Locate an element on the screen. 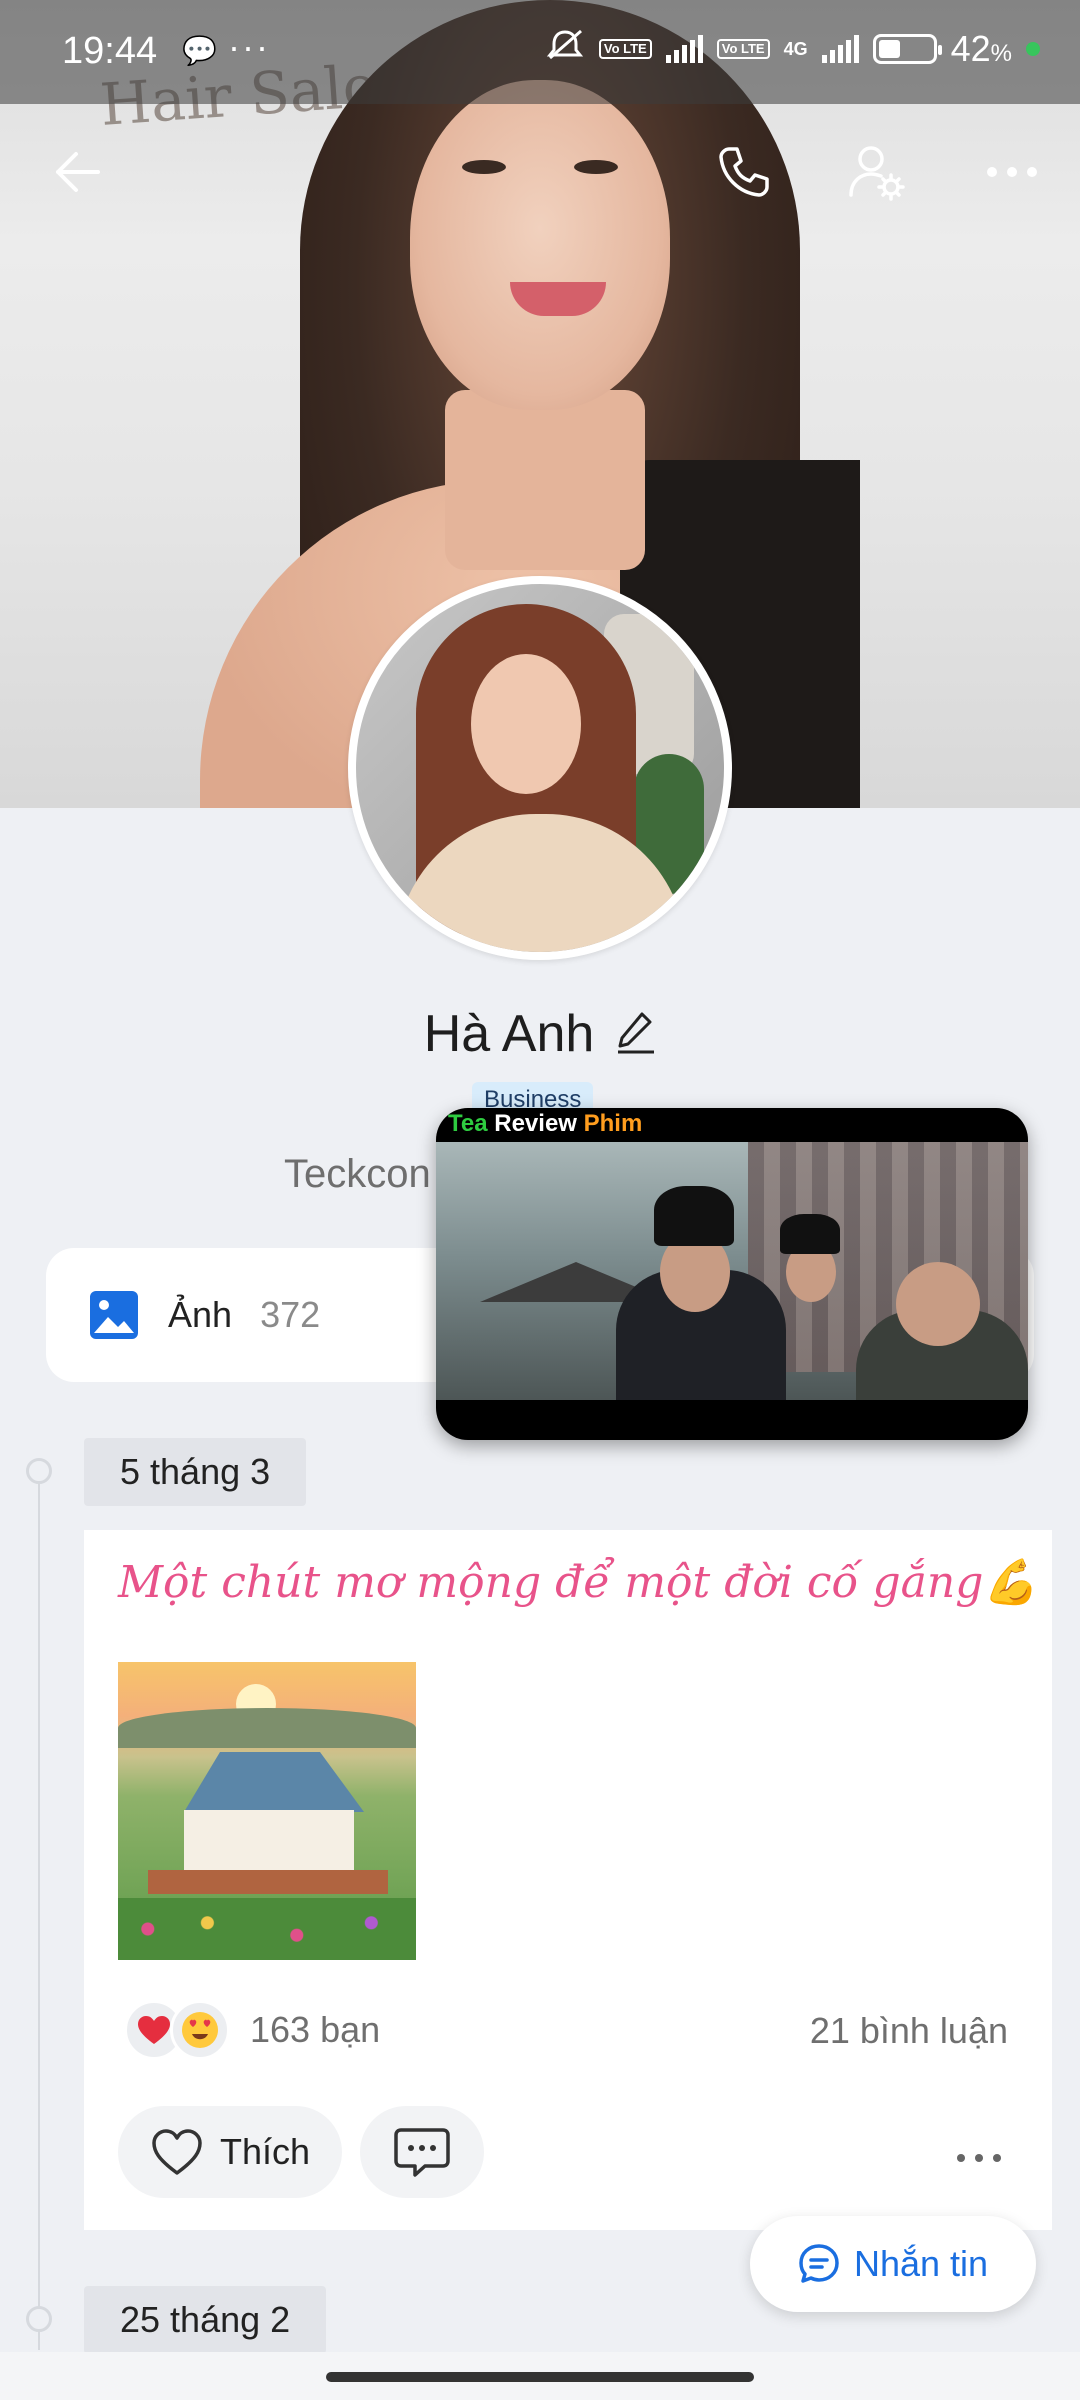 This screenshot has height=2400, width=1080. battery-percent: 42% is located at coordinates (981, 48).